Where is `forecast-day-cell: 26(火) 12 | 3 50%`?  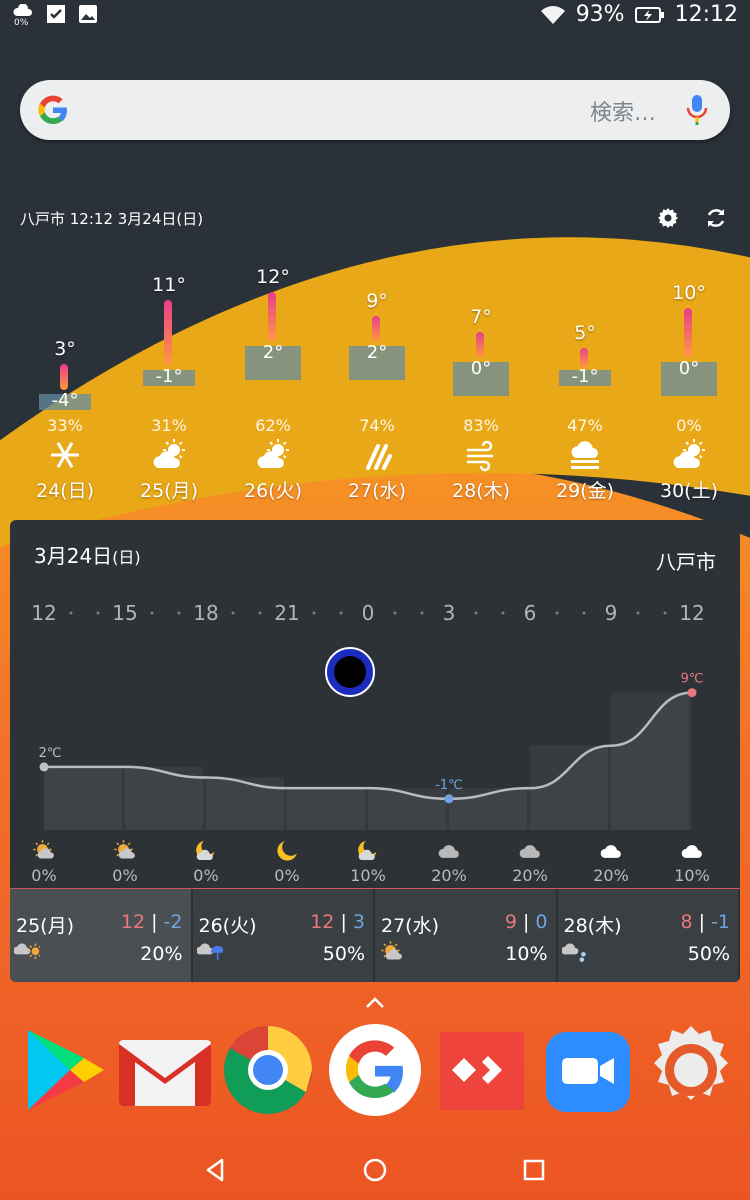
forecast-day-cell: 26(火) 12 | 3 50% is located at coordinates (283, 935).